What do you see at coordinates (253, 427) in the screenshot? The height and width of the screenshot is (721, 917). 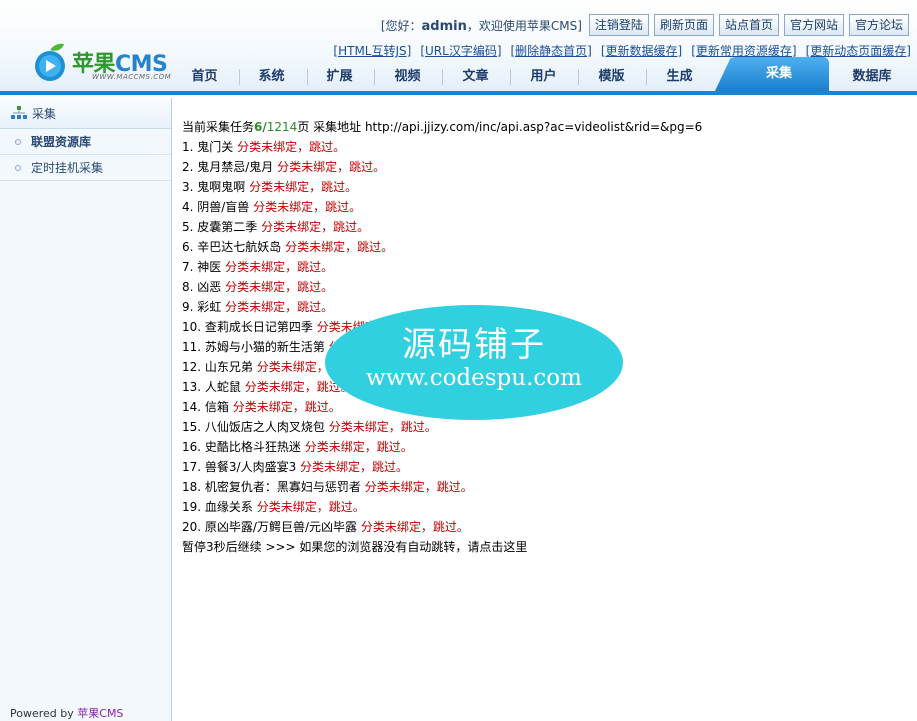 I see `collect-item-title: 15. 八仙饭店之人肉叉烧包` at bounding box center [253, 427].